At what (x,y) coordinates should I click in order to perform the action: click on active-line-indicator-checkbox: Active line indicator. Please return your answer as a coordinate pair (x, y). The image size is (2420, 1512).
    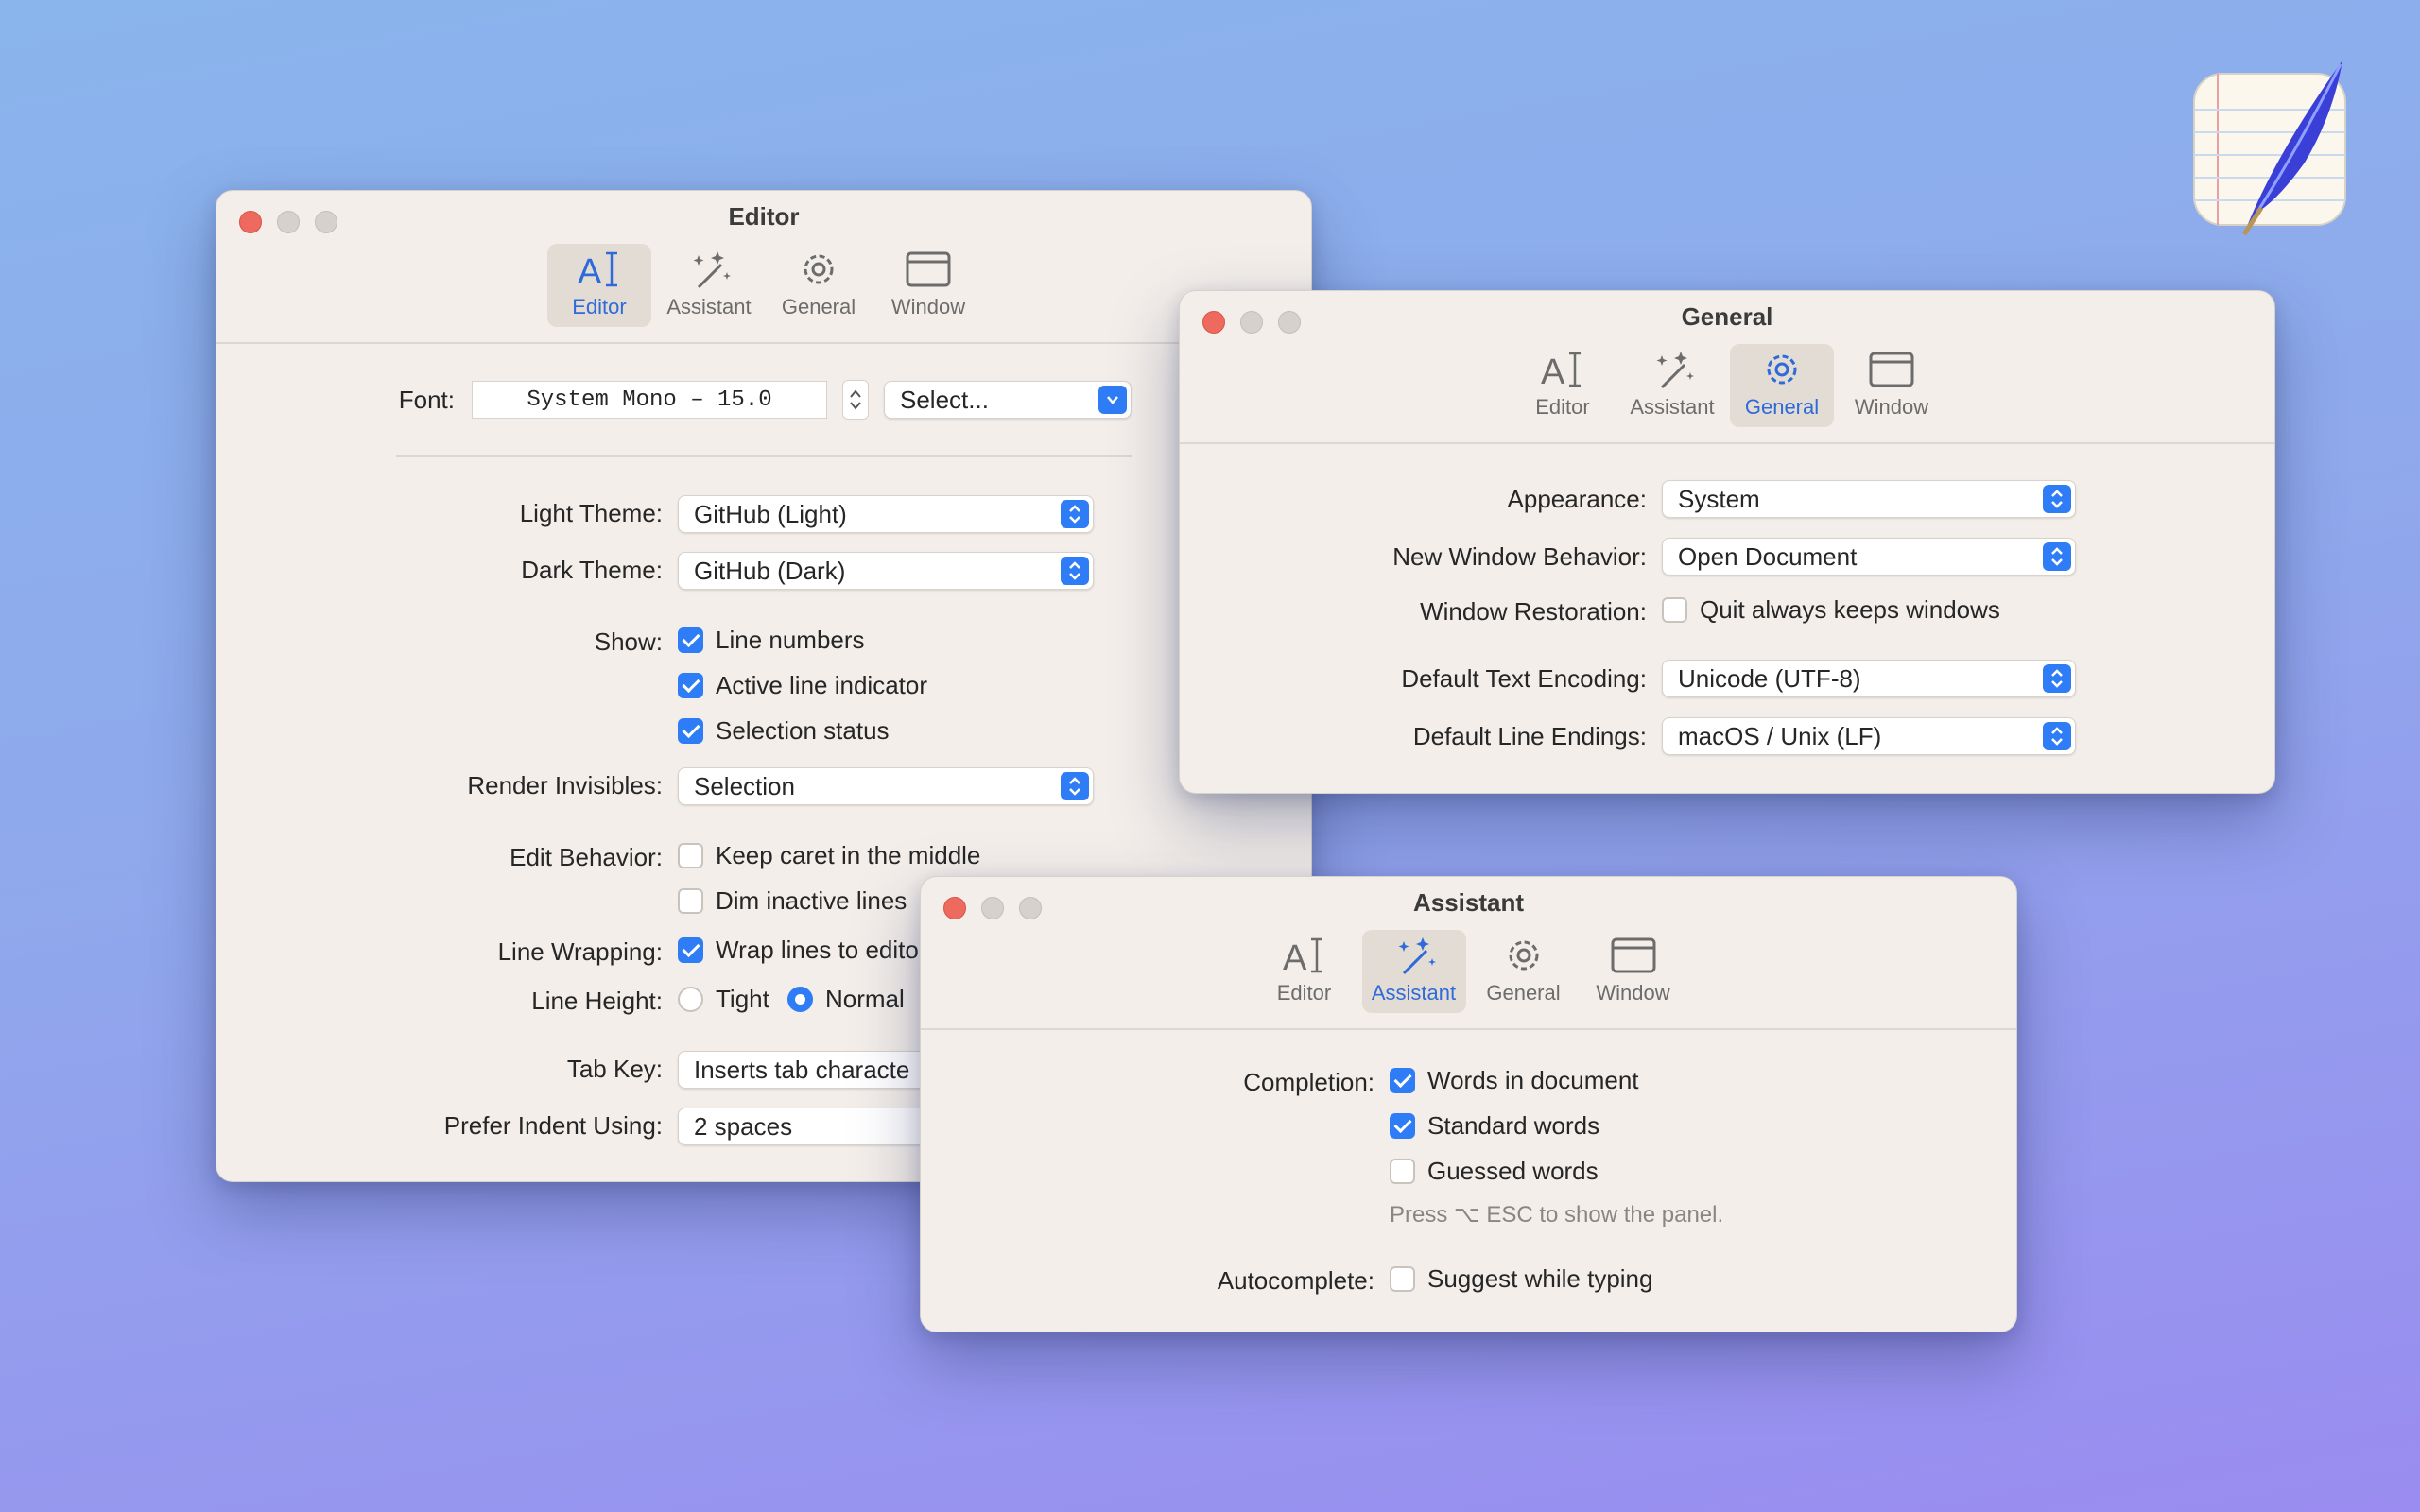
    Looking at the image, I should click on (802, 685).